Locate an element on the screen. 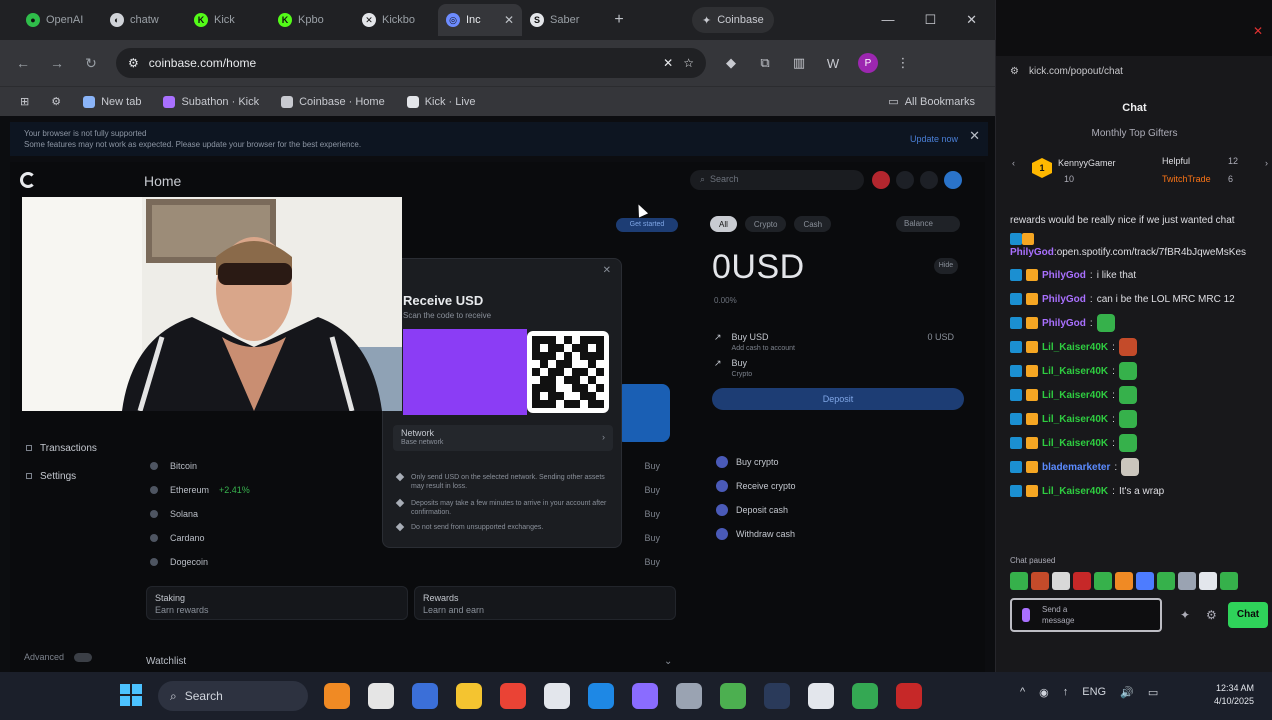 This screenshot has width=1272, height=720. chat-input: Send a message is located at coordinates (1086, 615).